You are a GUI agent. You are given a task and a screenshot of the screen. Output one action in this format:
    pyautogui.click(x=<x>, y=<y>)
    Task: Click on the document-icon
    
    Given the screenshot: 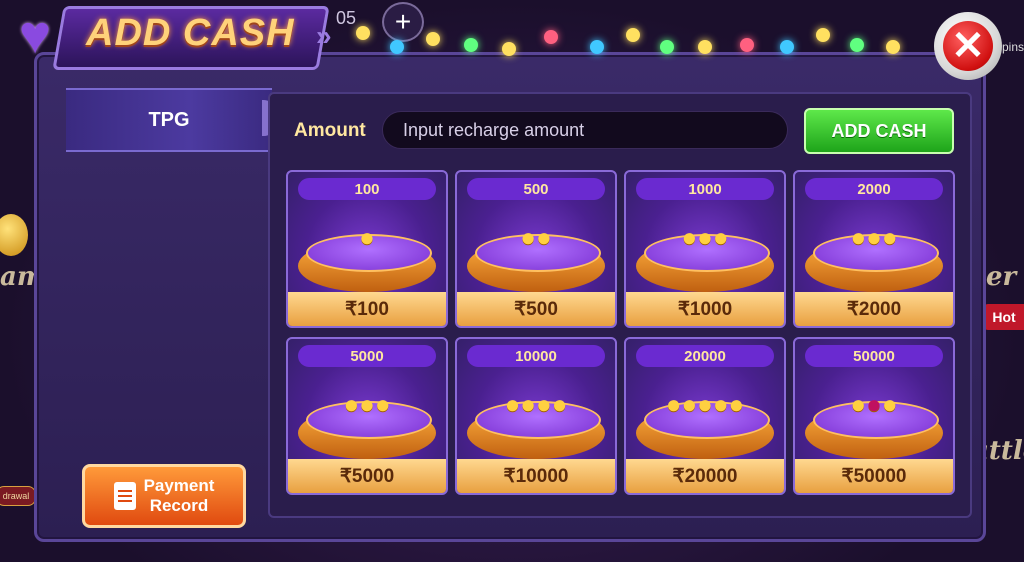 What is the action you would take?
    pyautogui.click(x=124, y=496)
    